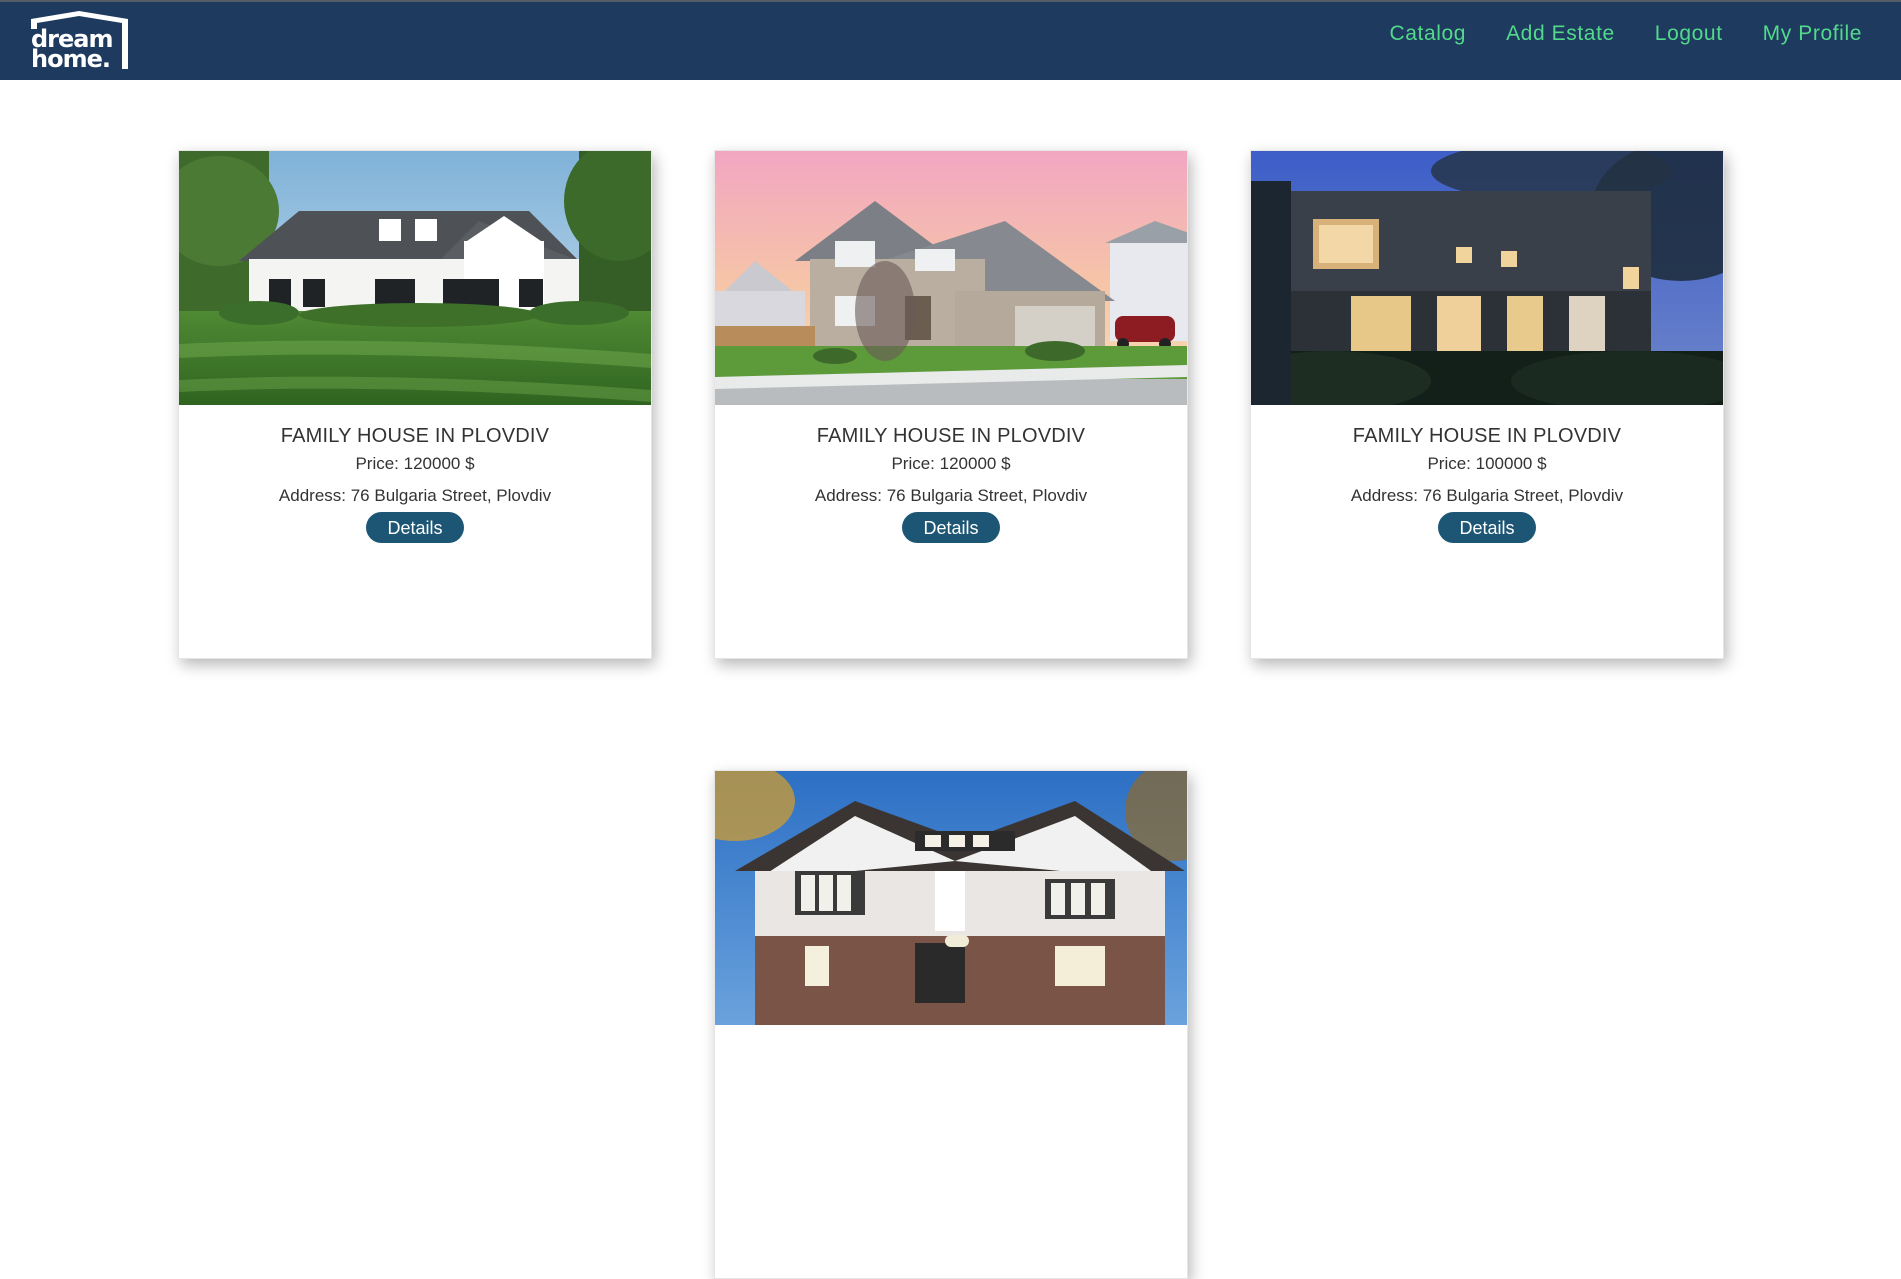  I want to click on main-nav: Catalog Add Estate Logout My Profile, so click(1625, 34).